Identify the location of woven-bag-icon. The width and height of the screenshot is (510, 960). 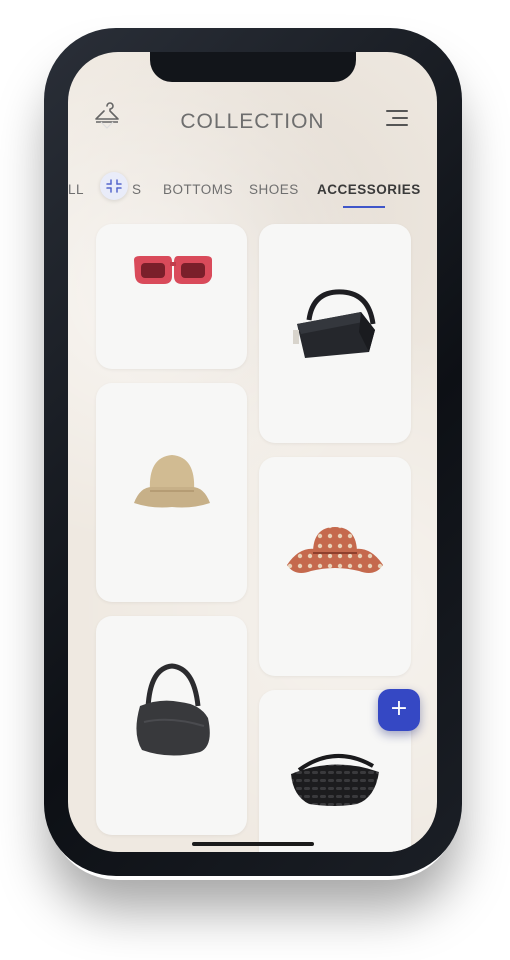
(335, 780).